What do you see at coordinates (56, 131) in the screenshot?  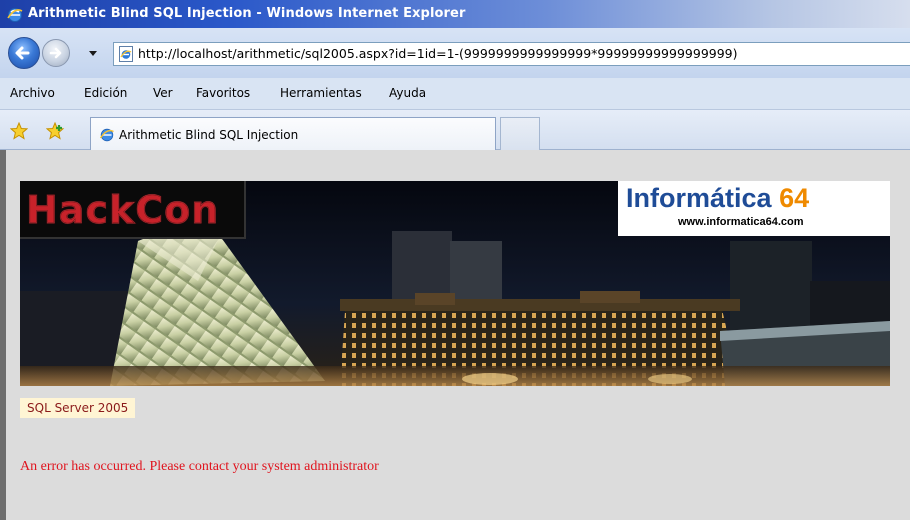 I see `add-favorites-icon` at bounding box center [56, 131].